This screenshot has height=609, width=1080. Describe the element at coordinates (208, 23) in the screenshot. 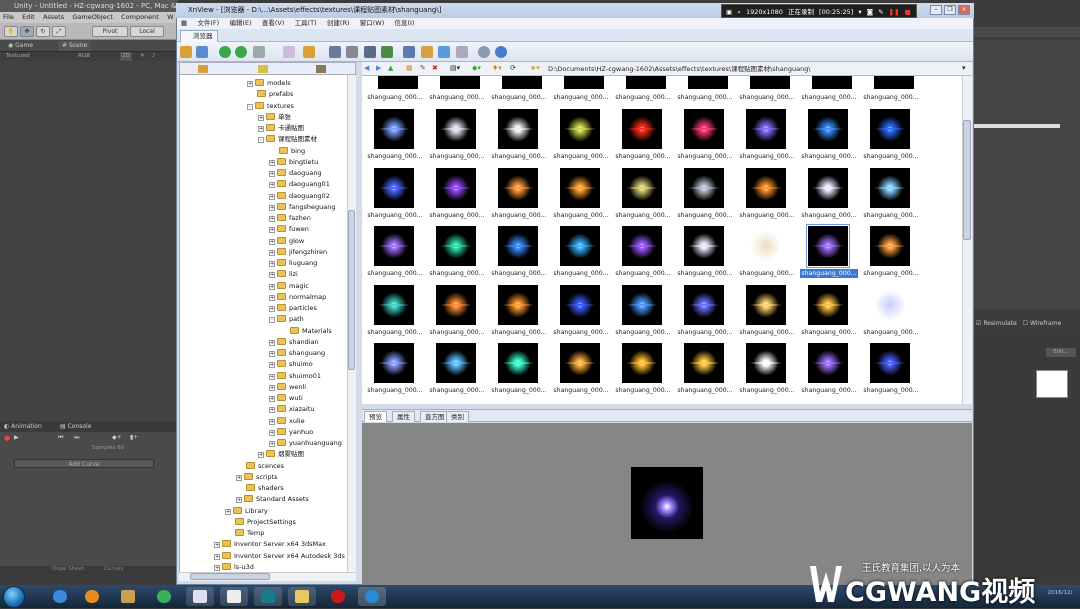

I see `xv-menu-file: 文件(F)` at that location.